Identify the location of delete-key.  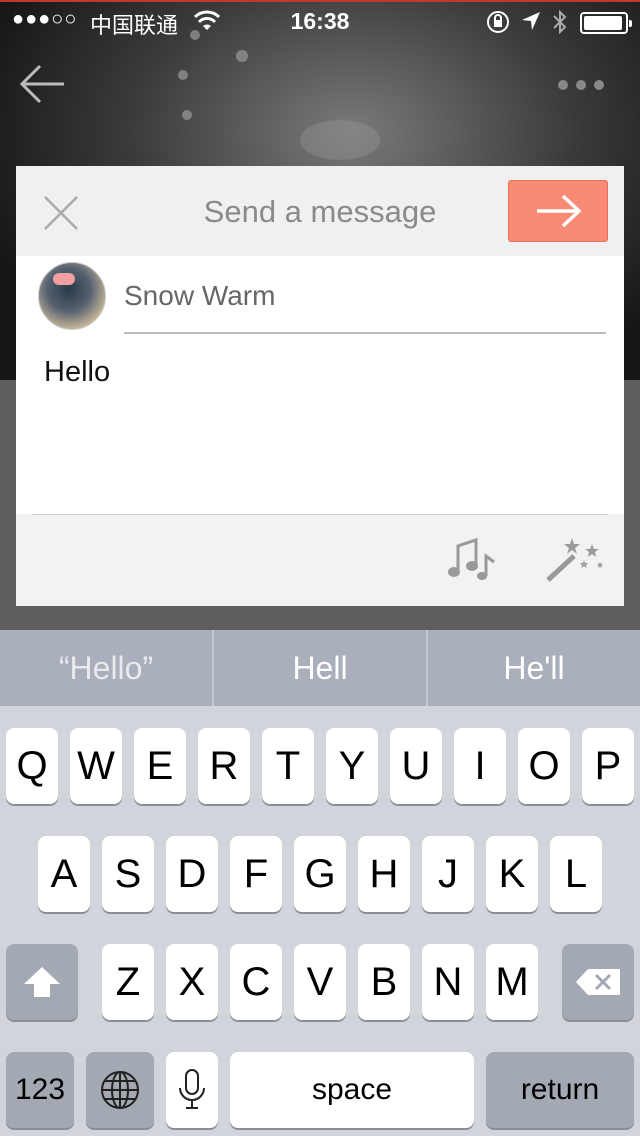
(598, 982).